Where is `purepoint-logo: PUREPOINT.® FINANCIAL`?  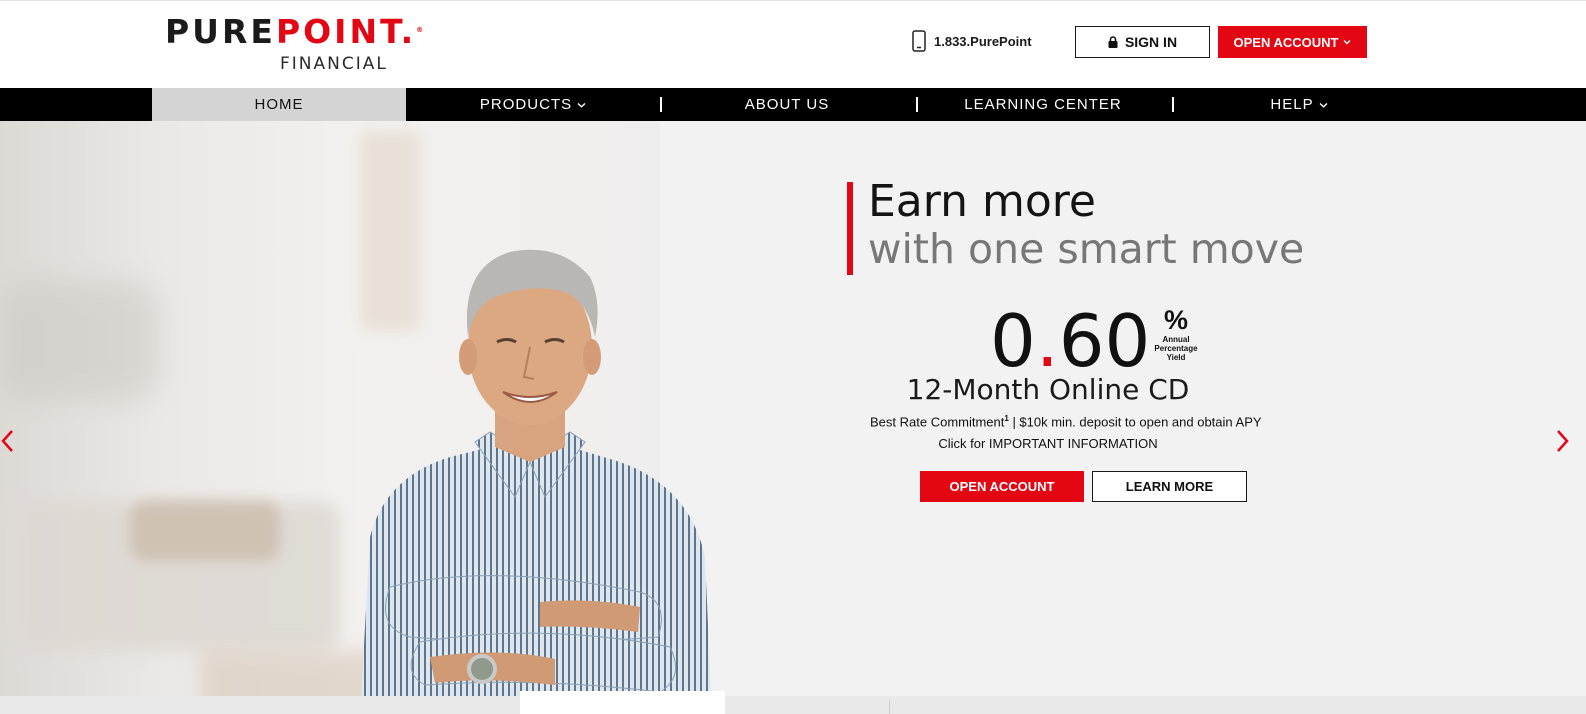 purepoint-logo: PUREPOINT.® FINANCIAL is located at coordinates (295, 45).